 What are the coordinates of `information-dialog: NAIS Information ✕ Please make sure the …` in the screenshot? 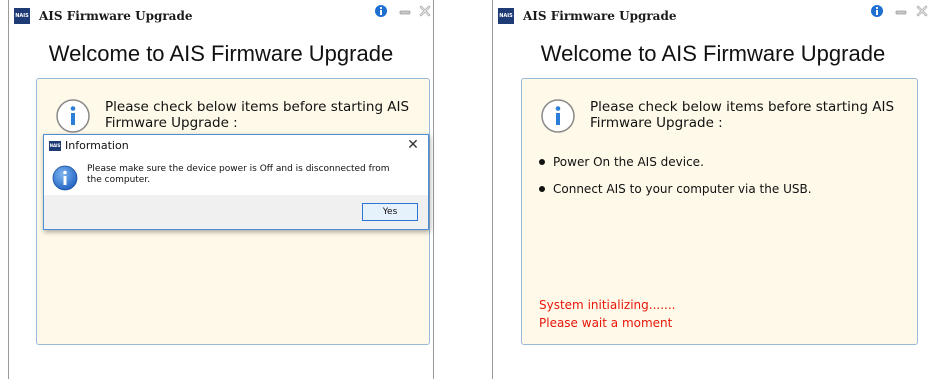 It's located at (236, 182).